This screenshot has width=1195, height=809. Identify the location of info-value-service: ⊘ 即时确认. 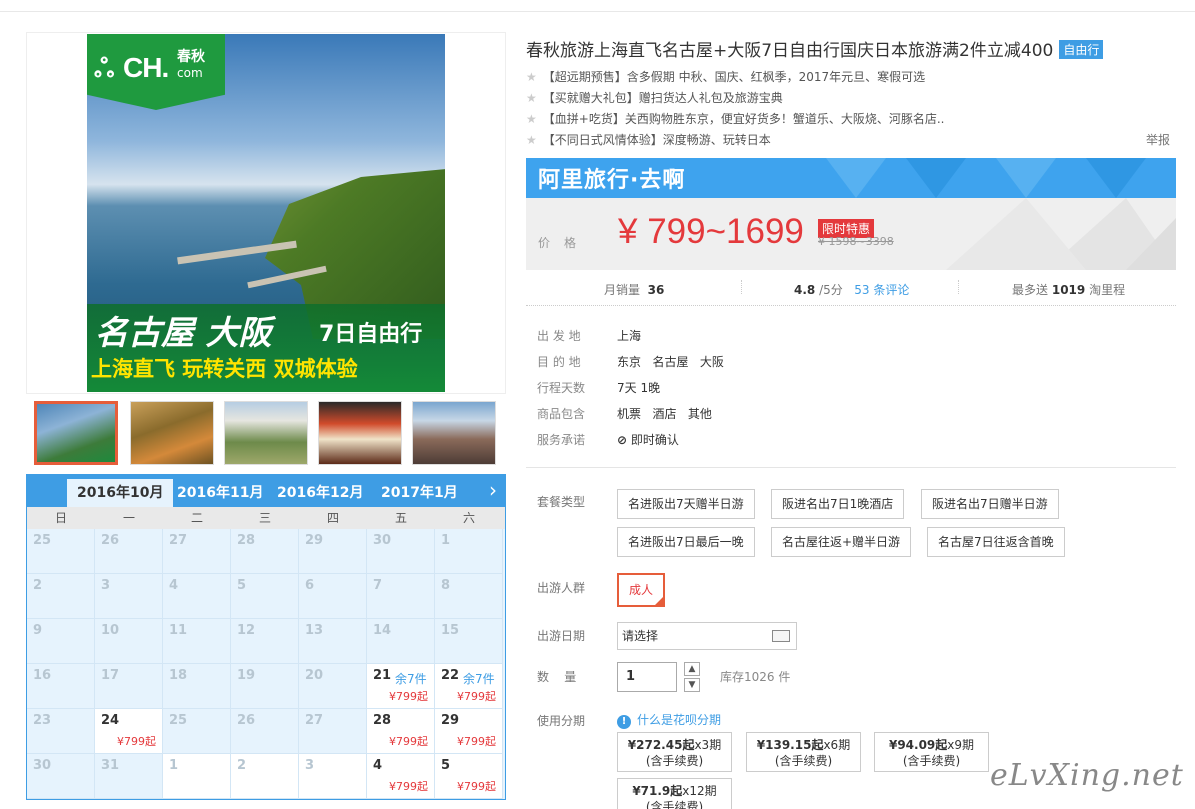
(648, 440).